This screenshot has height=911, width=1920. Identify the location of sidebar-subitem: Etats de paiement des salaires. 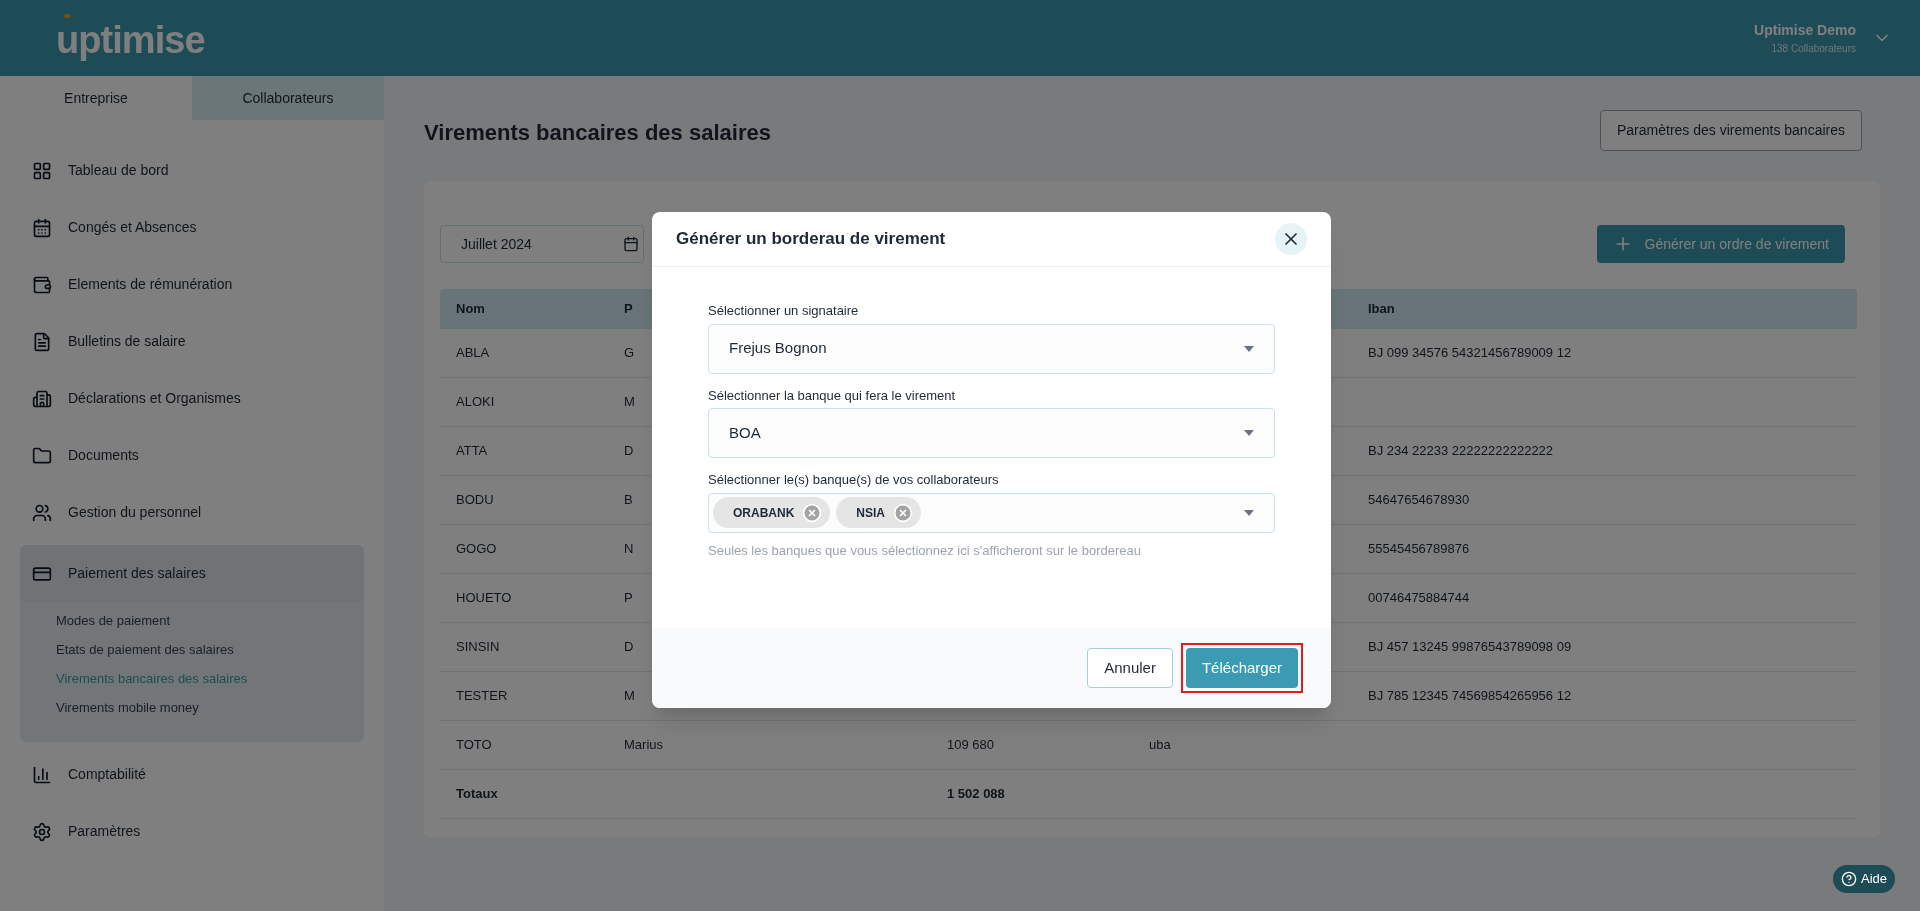
(145, 649).